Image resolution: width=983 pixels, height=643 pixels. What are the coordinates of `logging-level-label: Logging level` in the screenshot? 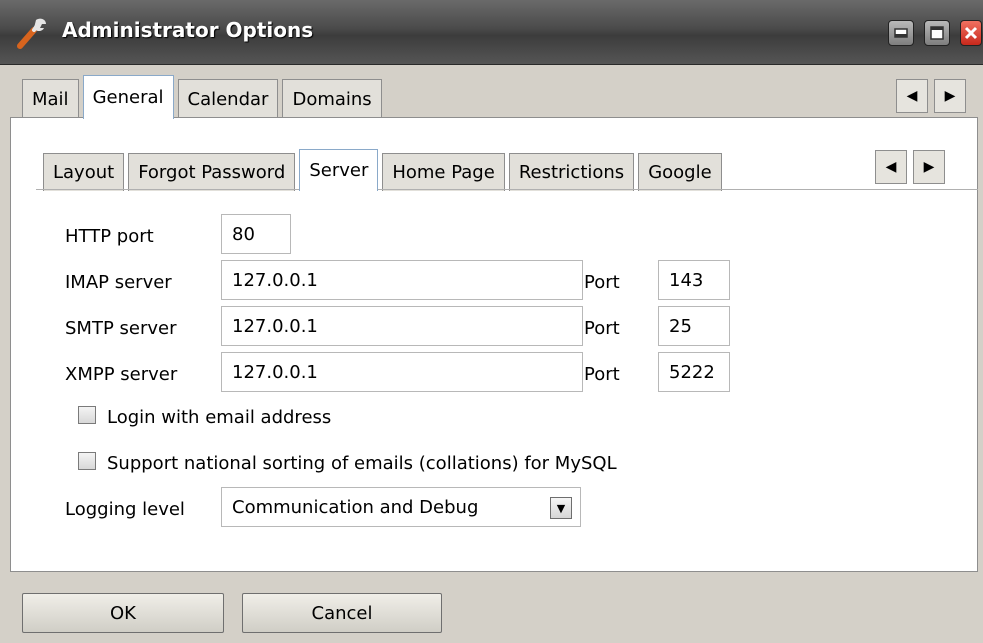 It's located at (125, 509).